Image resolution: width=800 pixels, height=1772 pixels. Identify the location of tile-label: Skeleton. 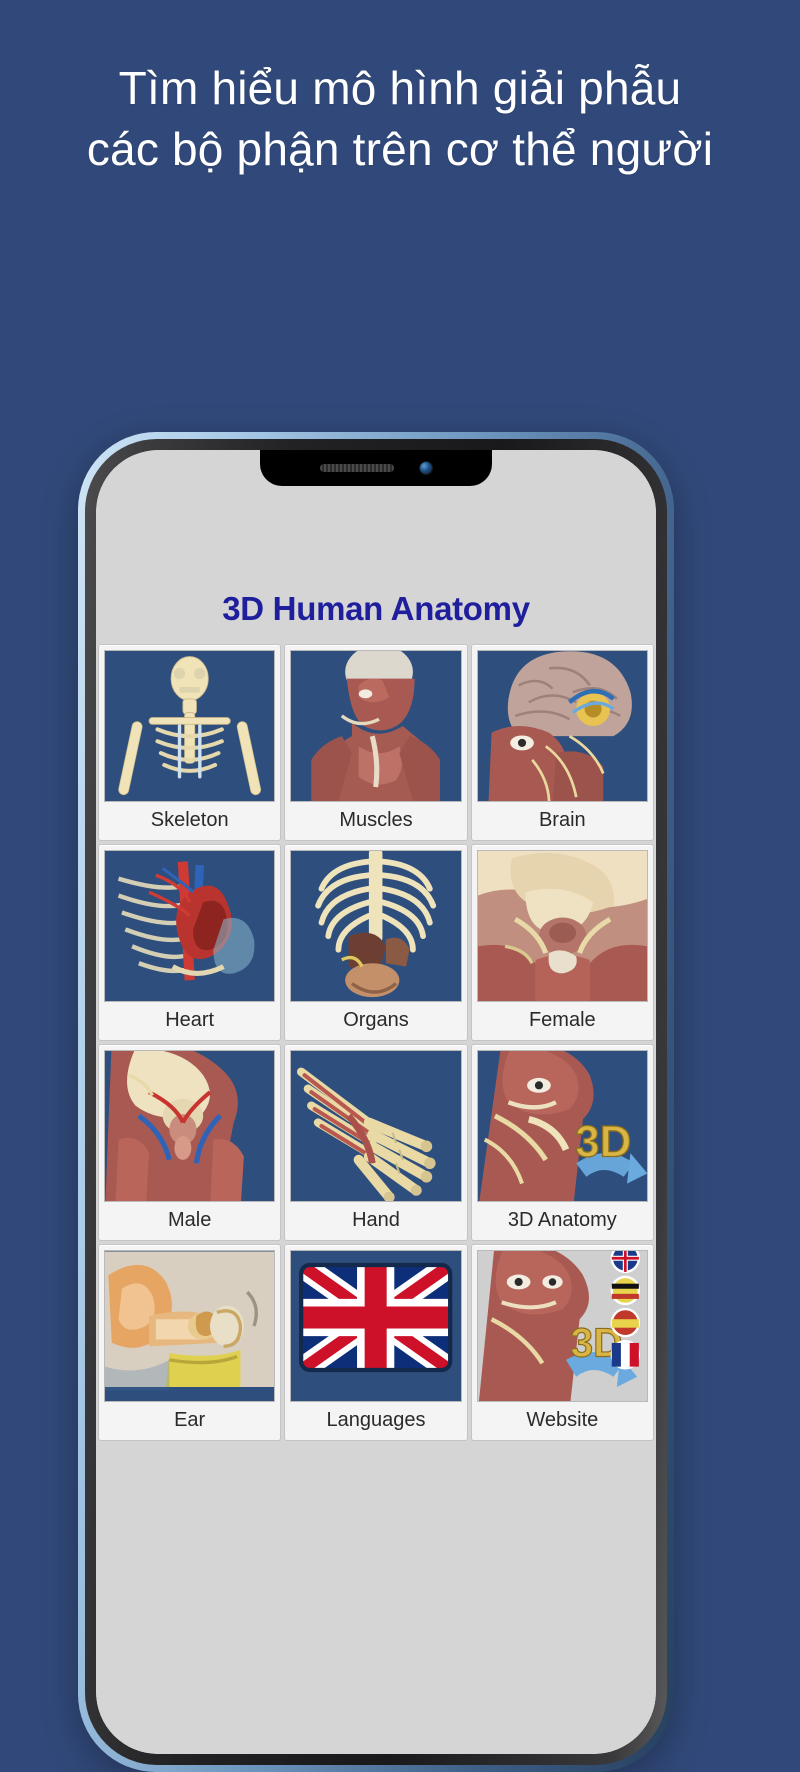
(189, 820).